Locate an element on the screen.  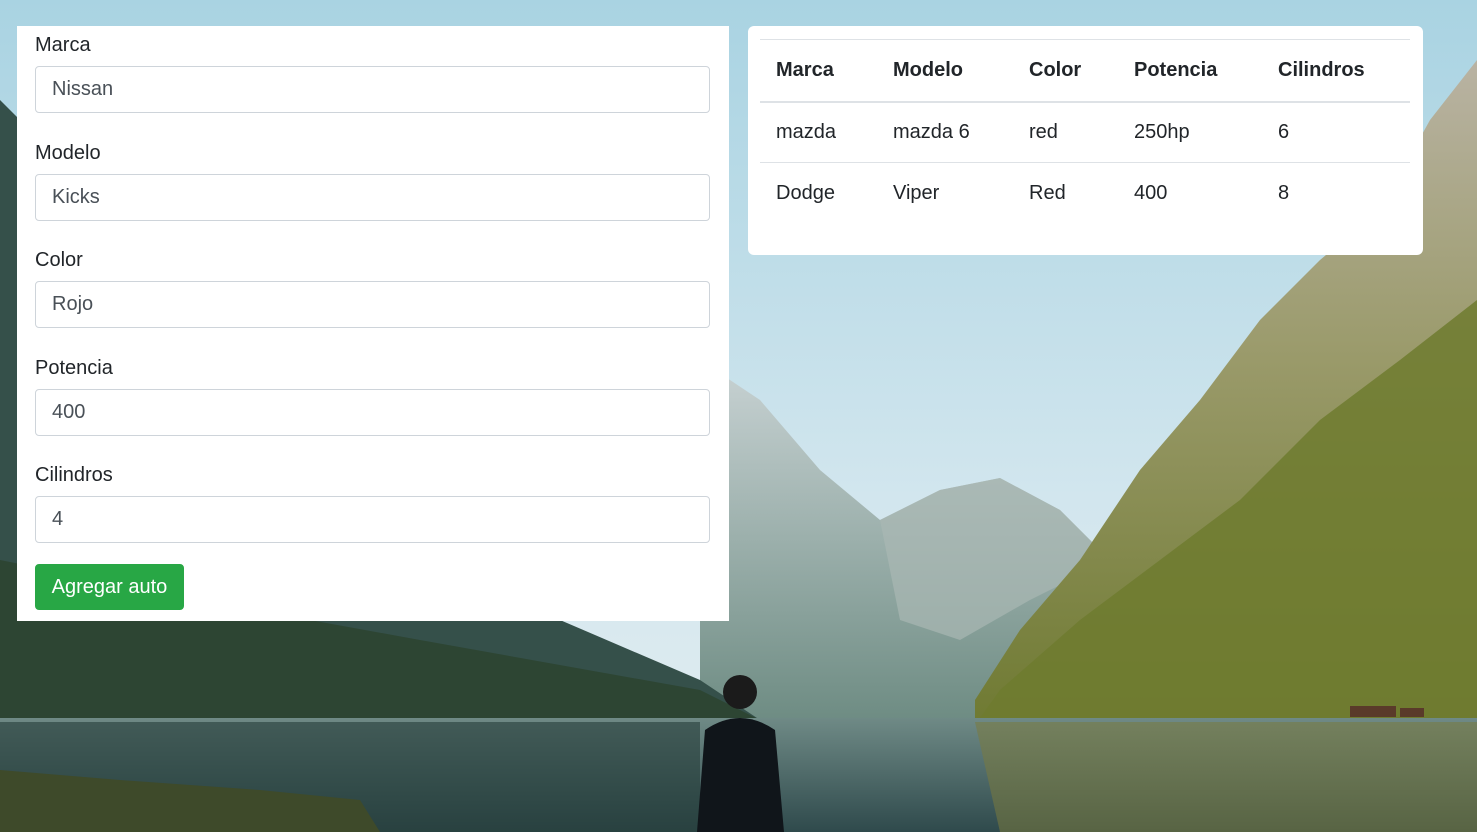
table-row: mazda mazda 6 red 250hp 6 is located at coordinates (1085, 132).